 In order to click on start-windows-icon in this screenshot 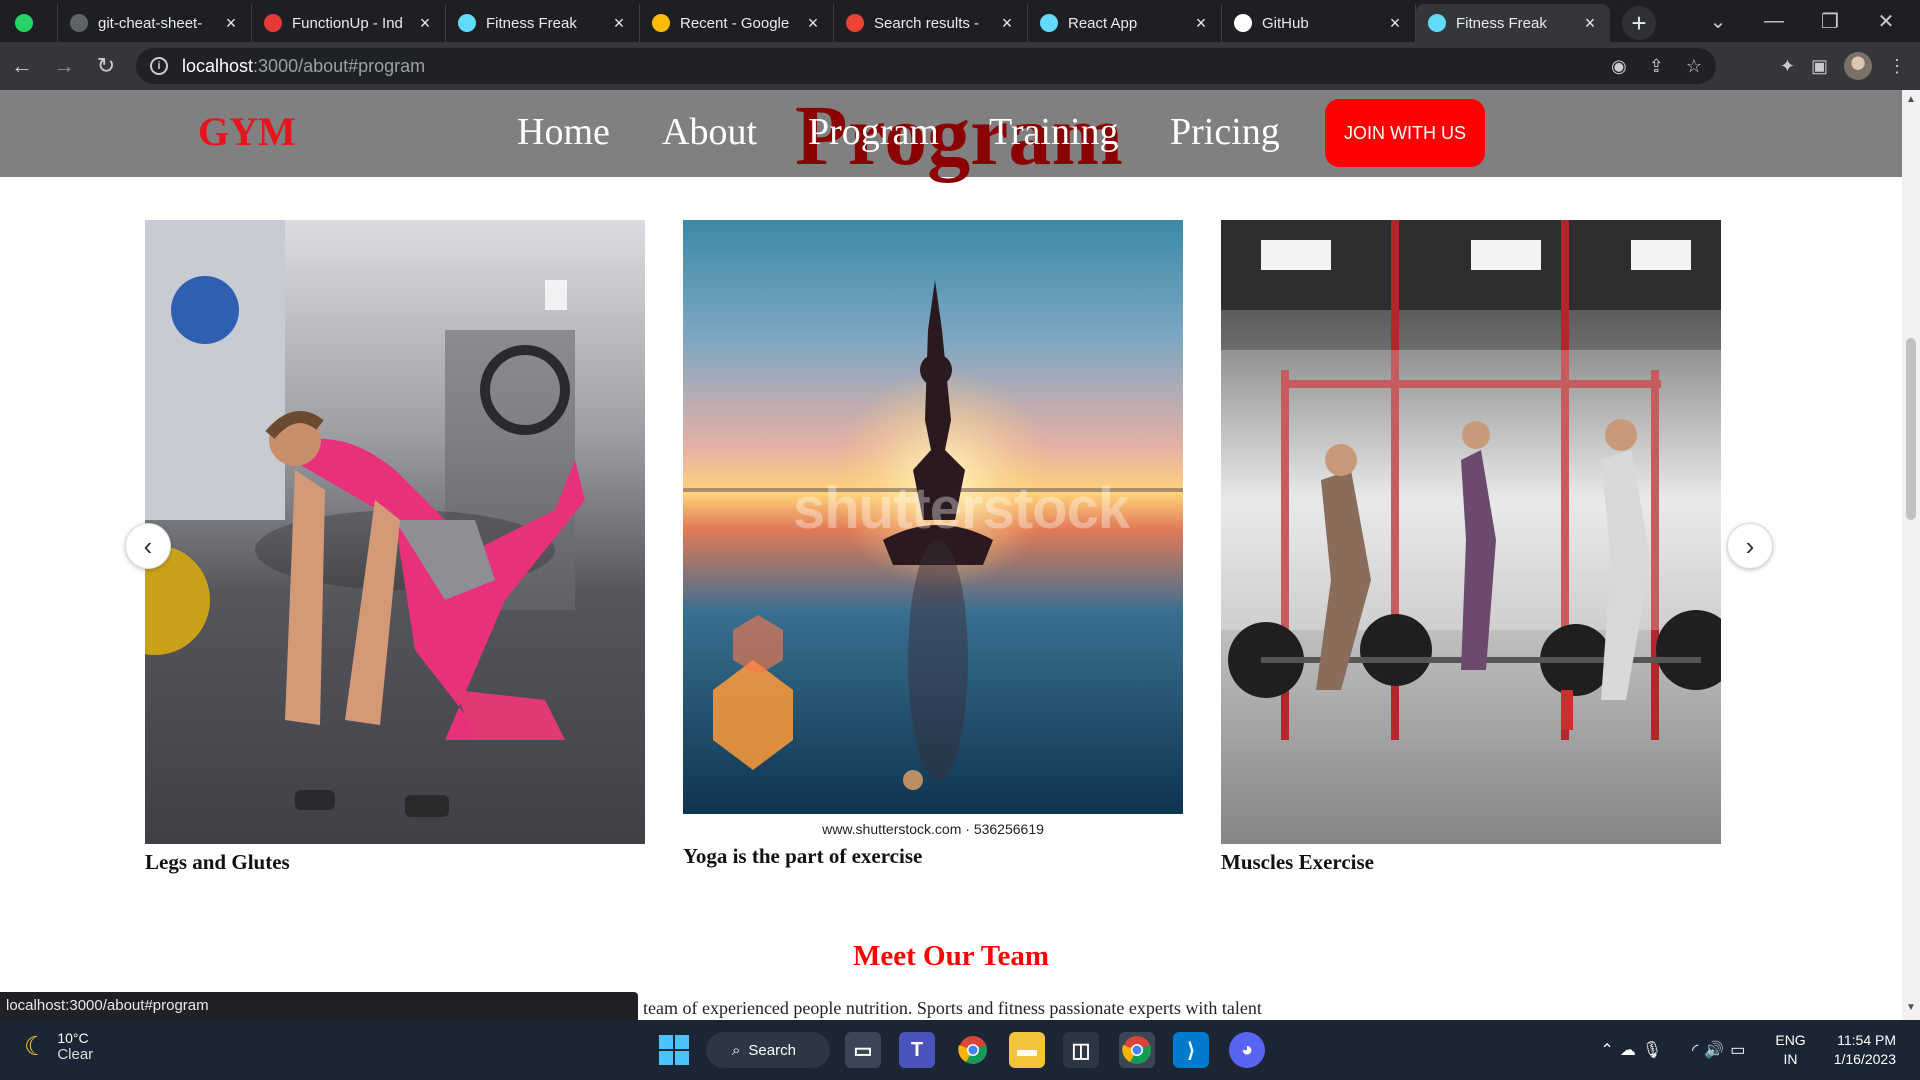, I will do `click(674, 1050)`.